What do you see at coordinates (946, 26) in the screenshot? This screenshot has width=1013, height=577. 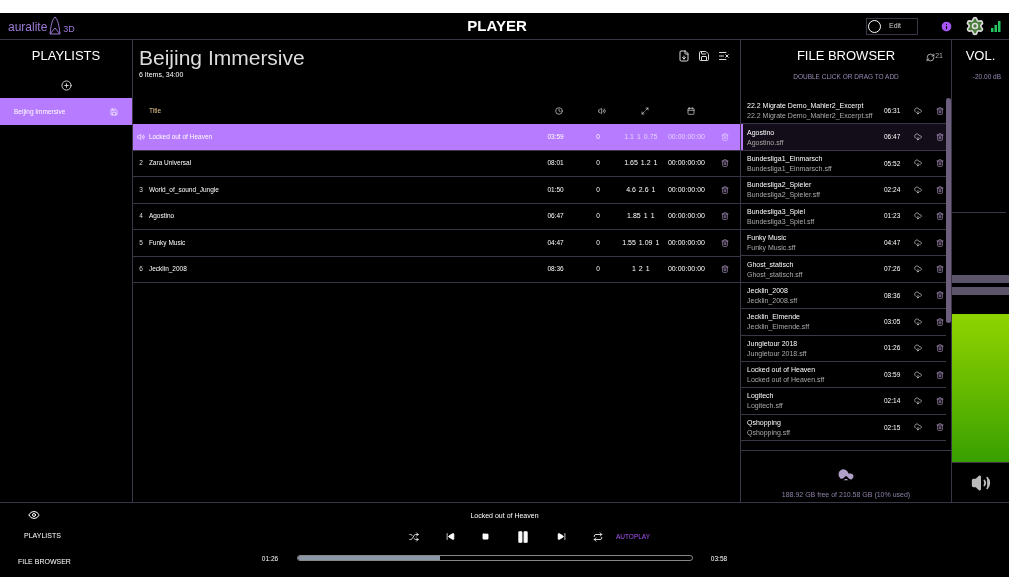 I see `info-icon` at bounding box center [946, 26].